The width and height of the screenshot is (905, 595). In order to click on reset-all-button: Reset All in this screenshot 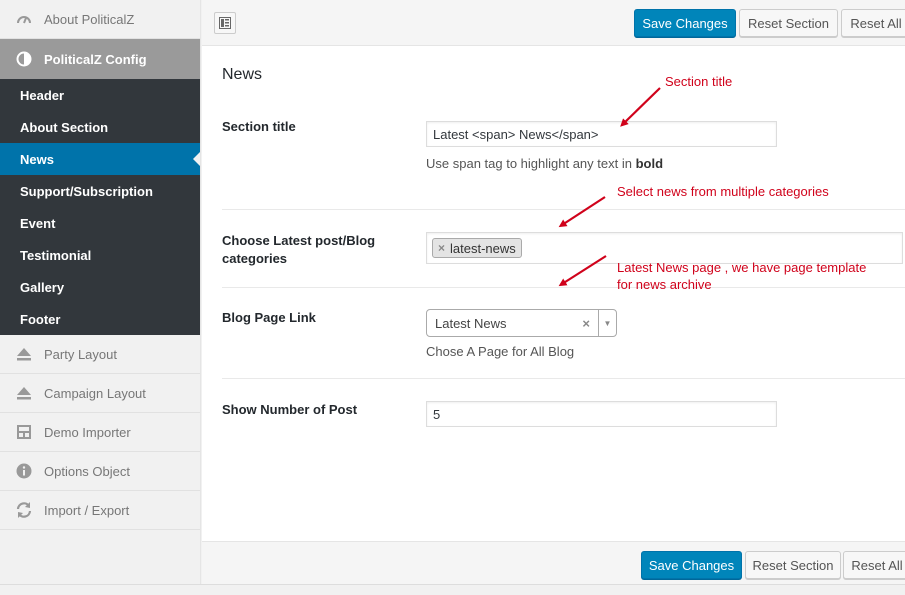, I will do `click(873, 23)`.